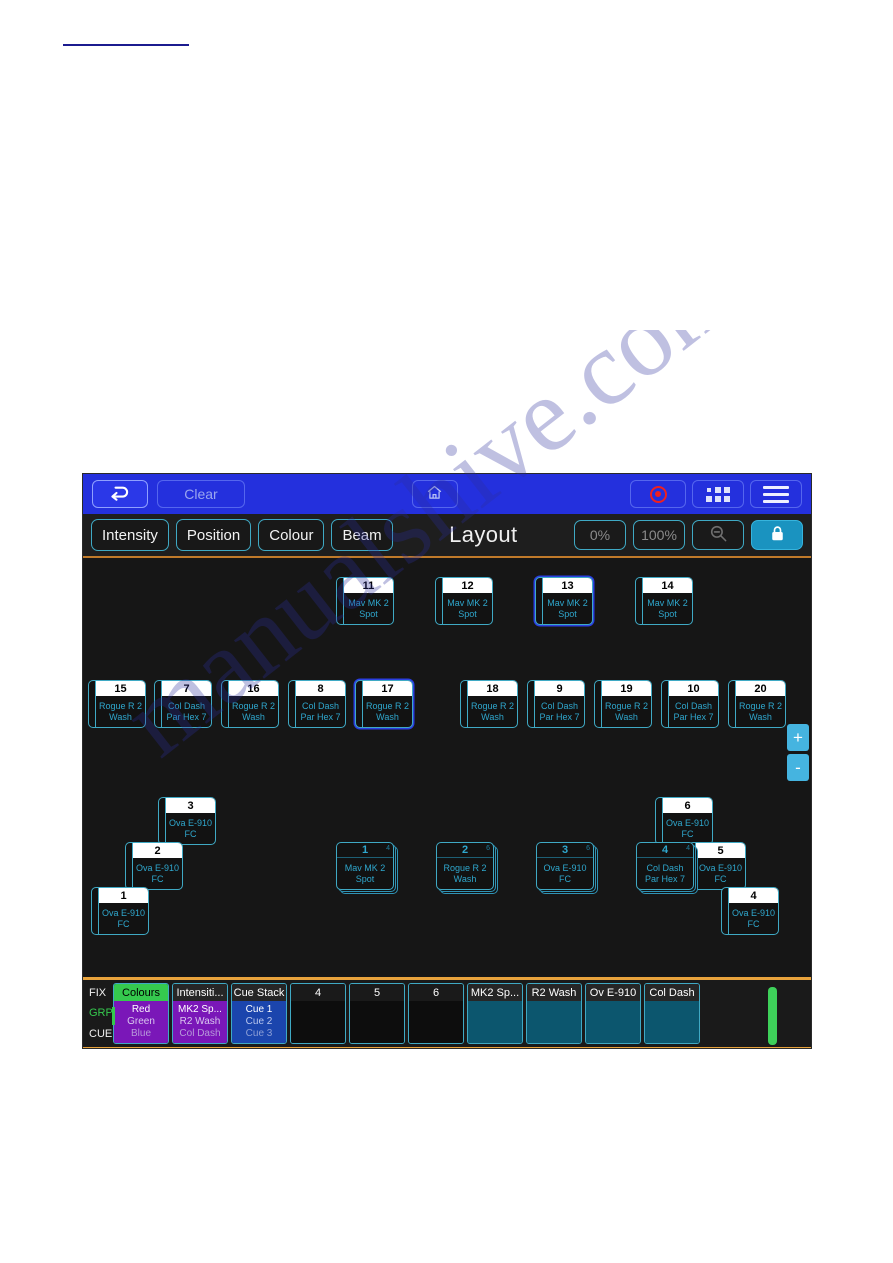  Describe the element at coordinates (259, 1021) in the screenshot. I see `playback-item: Cue 2` at that location.